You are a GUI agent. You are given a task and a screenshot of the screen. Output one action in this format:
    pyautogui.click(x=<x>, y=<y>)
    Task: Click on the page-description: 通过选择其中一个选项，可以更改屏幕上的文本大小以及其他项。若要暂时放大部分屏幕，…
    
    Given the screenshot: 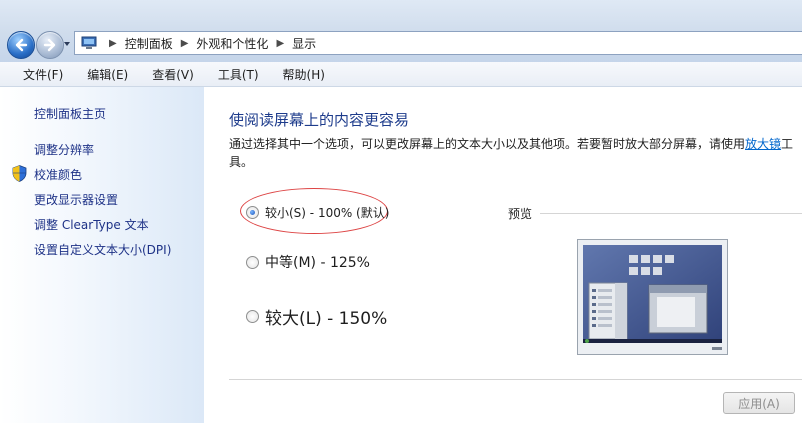 What is the action you would take?
    pyautogui.click(x=514, y=153)
    